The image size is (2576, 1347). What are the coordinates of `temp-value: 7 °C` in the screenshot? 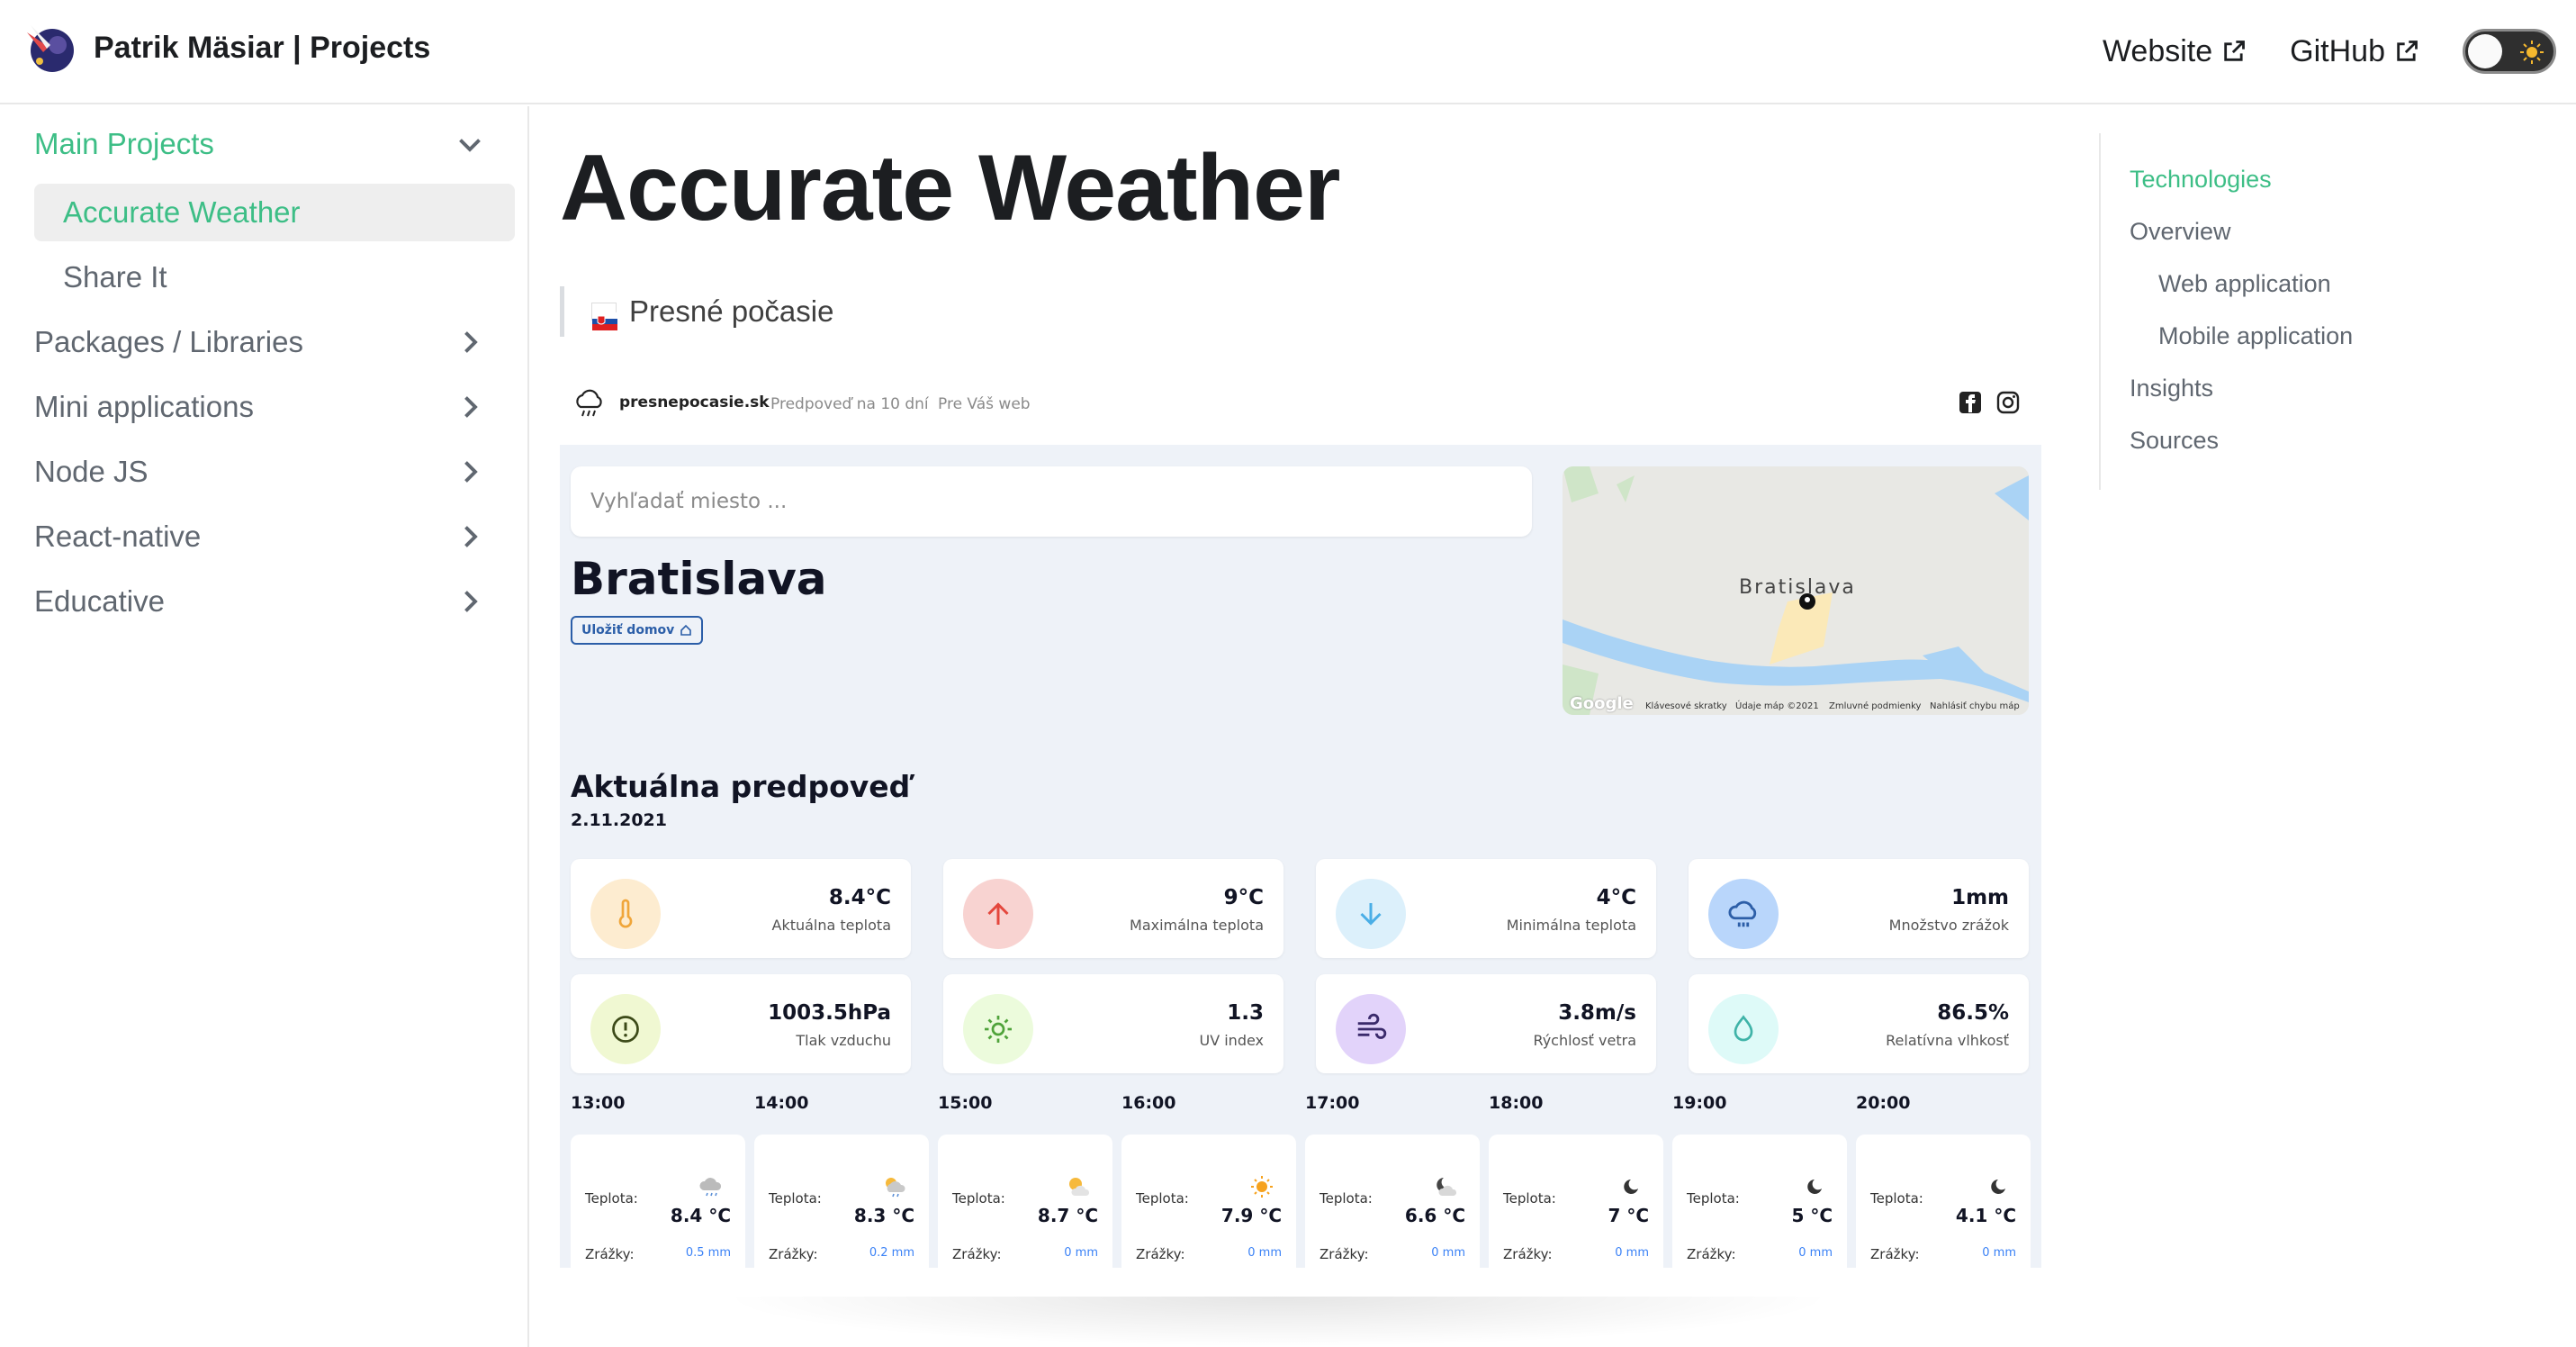 It's located at (1628, 1215).